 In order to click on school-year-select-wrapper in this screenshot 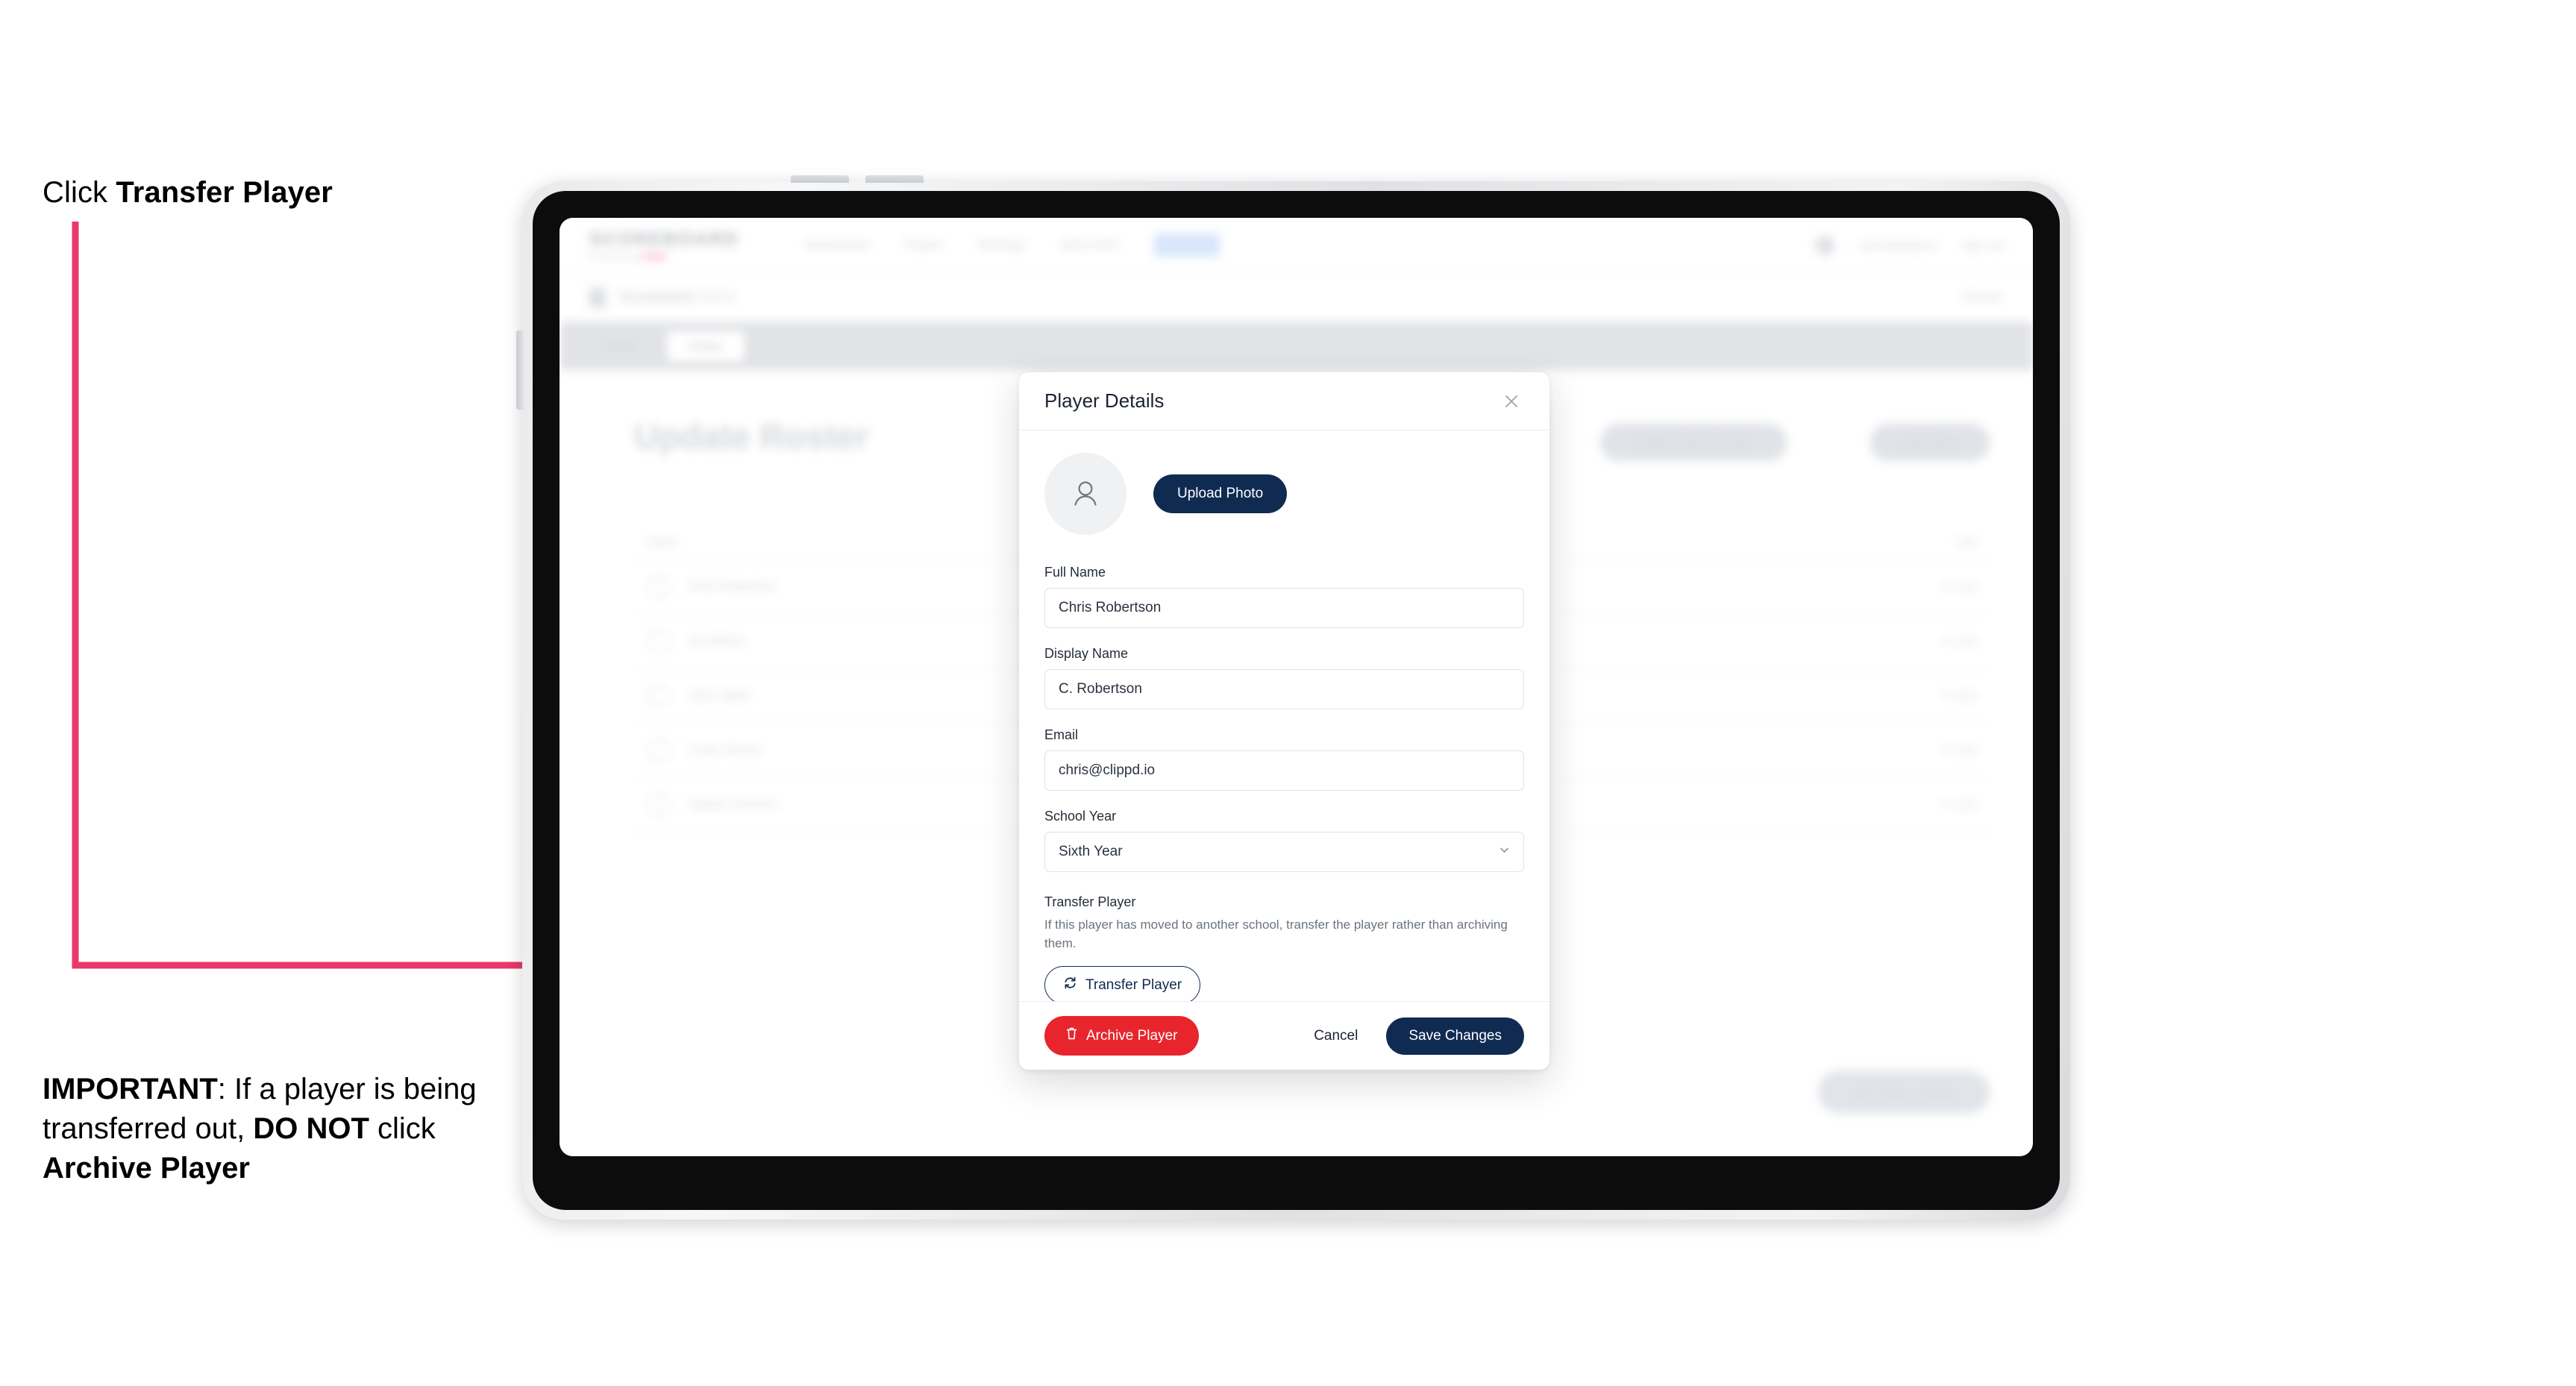, I will do `click(1284, 852)`.